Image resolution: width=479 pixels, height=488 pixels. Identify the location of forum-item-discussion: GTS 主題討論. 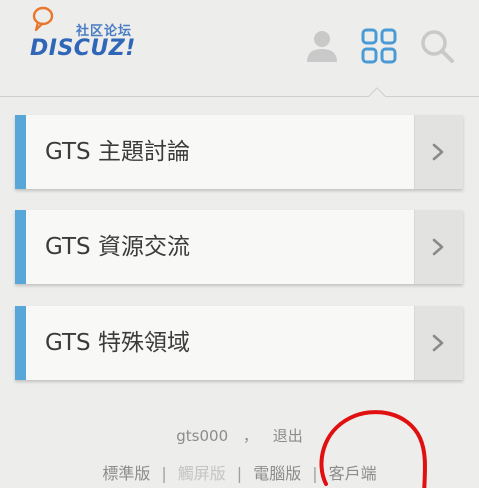
(239, 152).